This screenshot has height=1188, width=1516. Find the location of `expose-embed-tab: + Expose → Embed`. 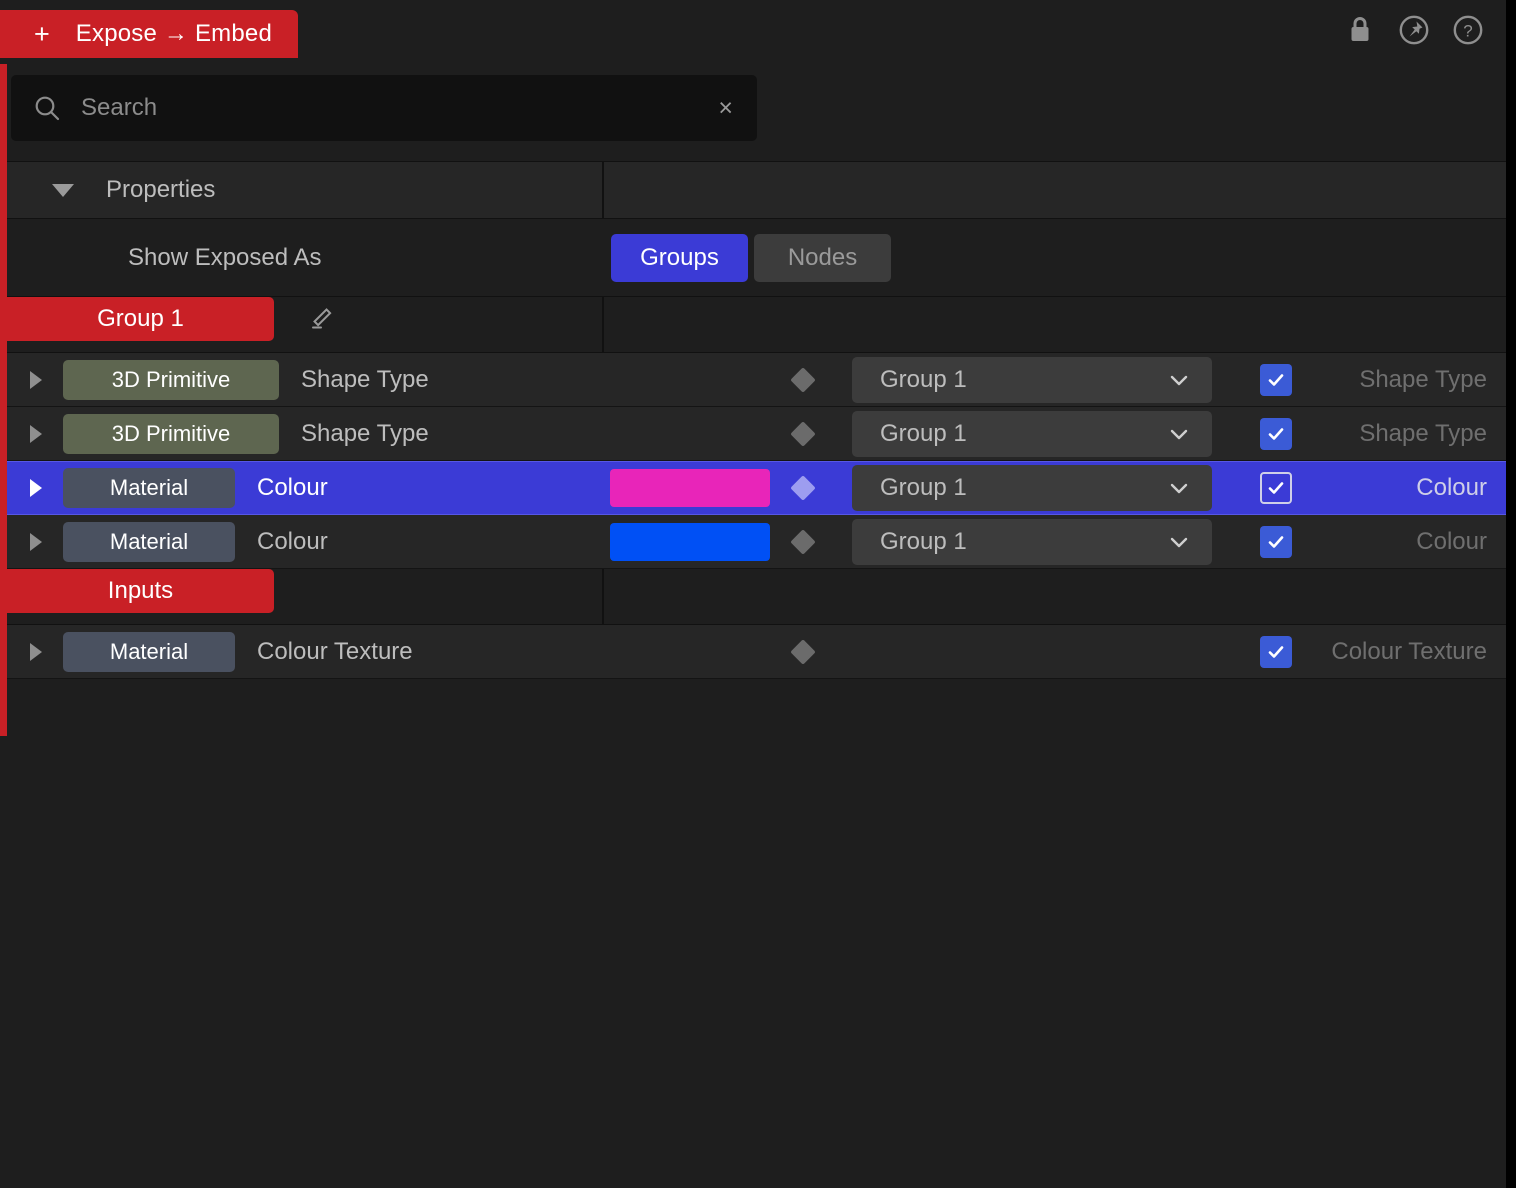

expose-embed-tab: + Expose → Embed is located at coordinates (149, 34).